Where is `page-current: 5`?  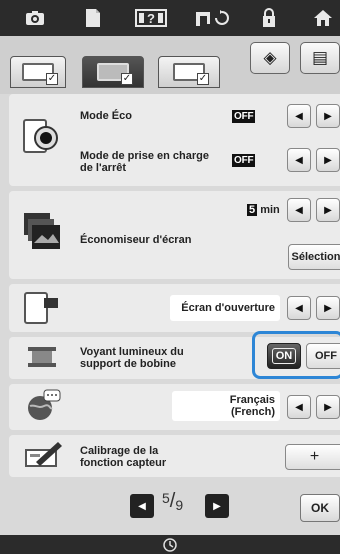 page-current: 5 is located at coordinates (166, 498).